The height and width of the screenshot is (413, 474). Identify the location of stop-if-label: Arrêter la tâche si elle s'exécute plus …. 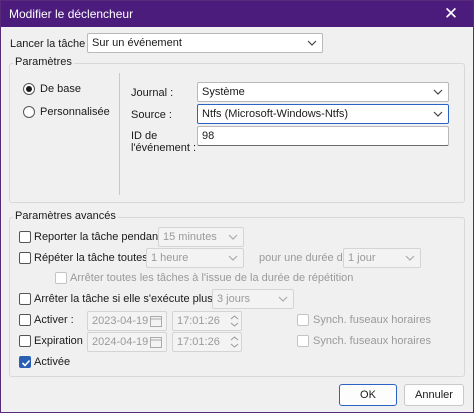
(134, 299).